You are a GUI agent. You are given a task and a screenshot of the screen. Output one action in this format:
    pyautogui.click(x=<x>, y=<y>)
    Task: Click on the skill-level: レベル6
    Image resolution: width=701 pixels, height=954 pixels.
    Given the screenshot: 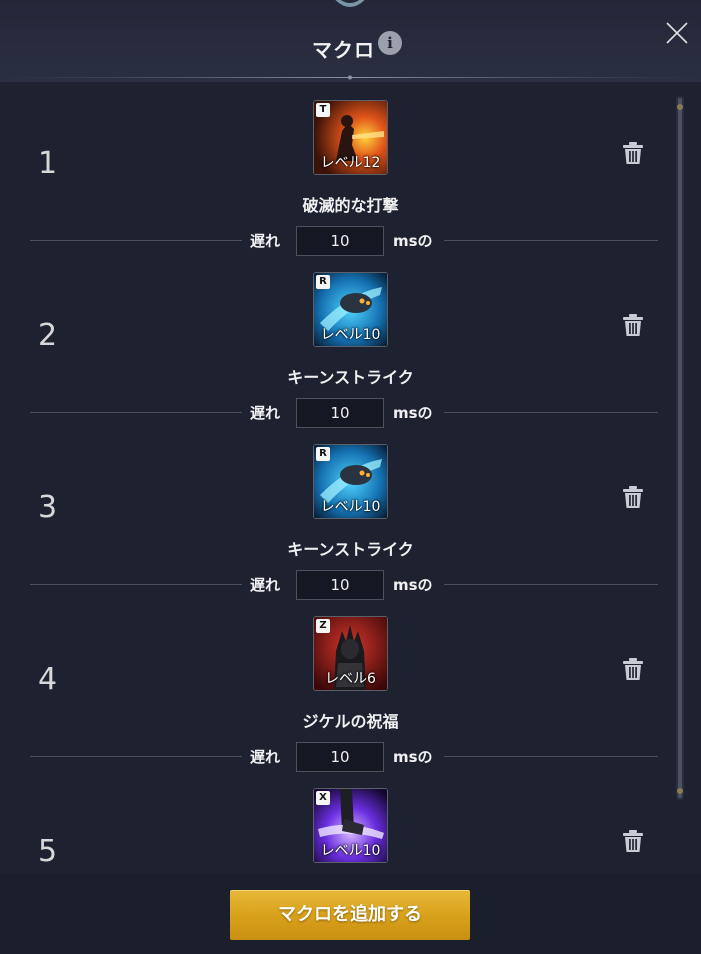 What is the action you would take?
    pyautogui.click(x=350, y=679)
    